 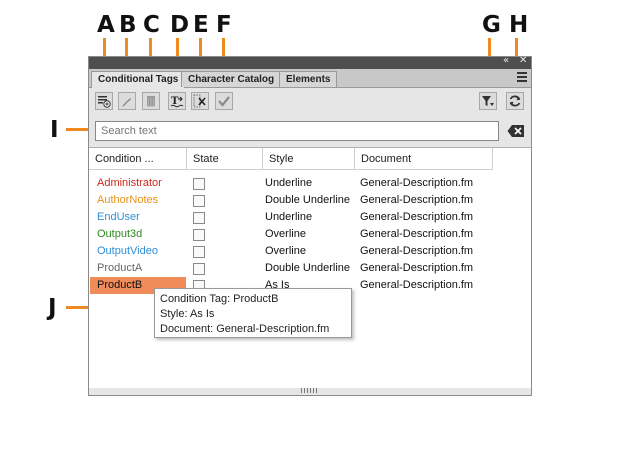 I want to click on refresh-button, so click(x=515, y=101).